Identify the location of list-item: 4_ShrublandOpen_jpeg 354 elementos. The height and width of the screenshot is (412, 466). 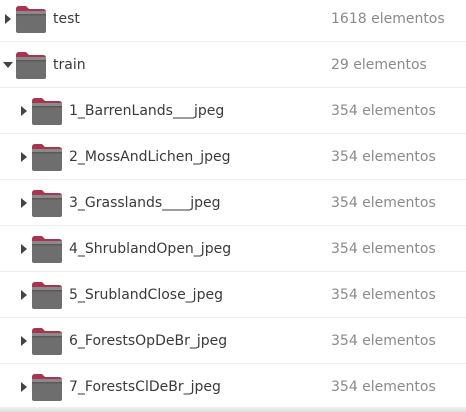
(233, 249).